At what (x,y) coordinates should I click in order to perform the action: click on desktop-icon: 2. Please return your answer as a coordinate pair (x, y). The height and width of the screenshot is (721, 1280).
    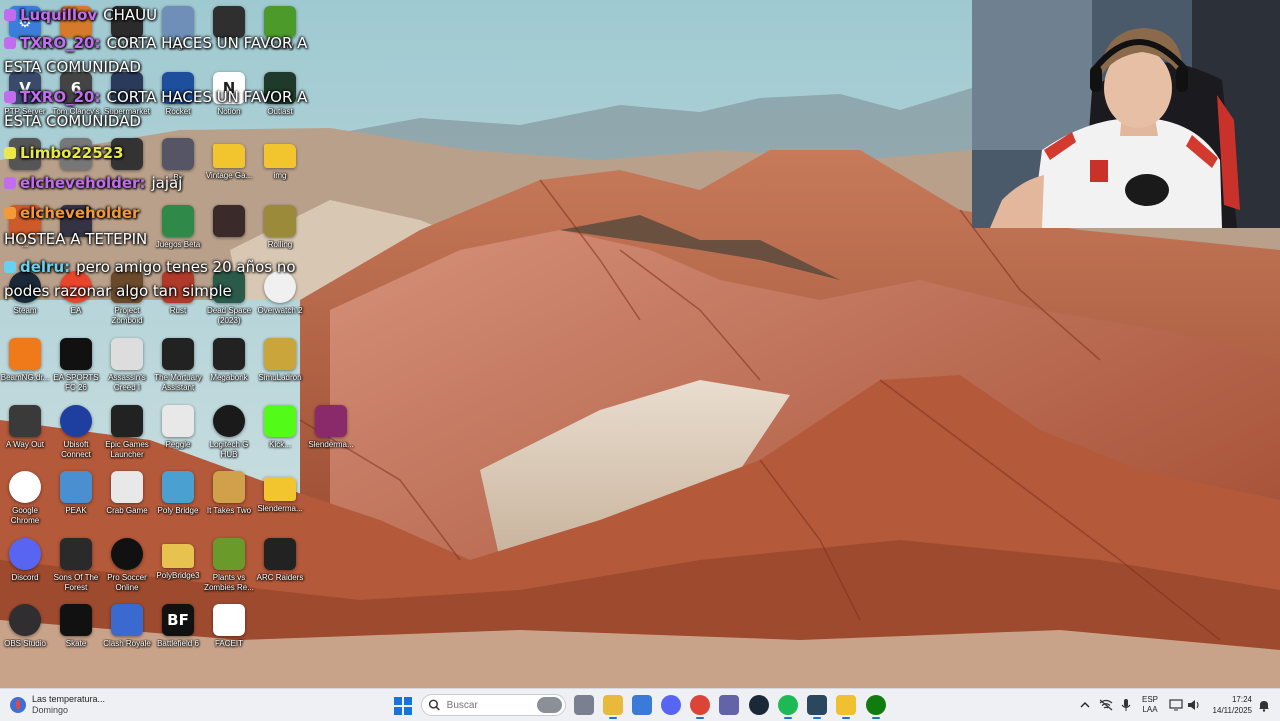
    Looking at the image, I should click on (76, 37).